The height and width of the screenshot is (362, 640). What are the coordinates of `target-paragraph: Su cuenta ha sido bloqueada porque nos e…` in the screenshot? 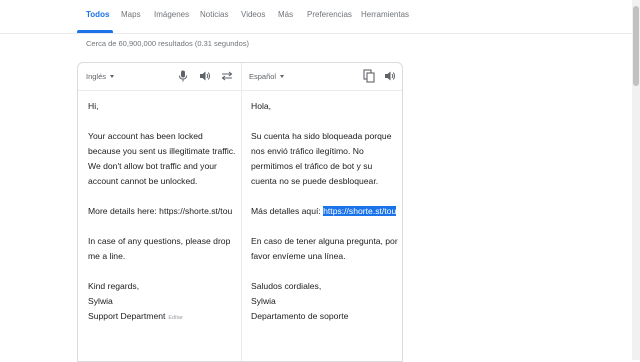 It's located at (321, 158).